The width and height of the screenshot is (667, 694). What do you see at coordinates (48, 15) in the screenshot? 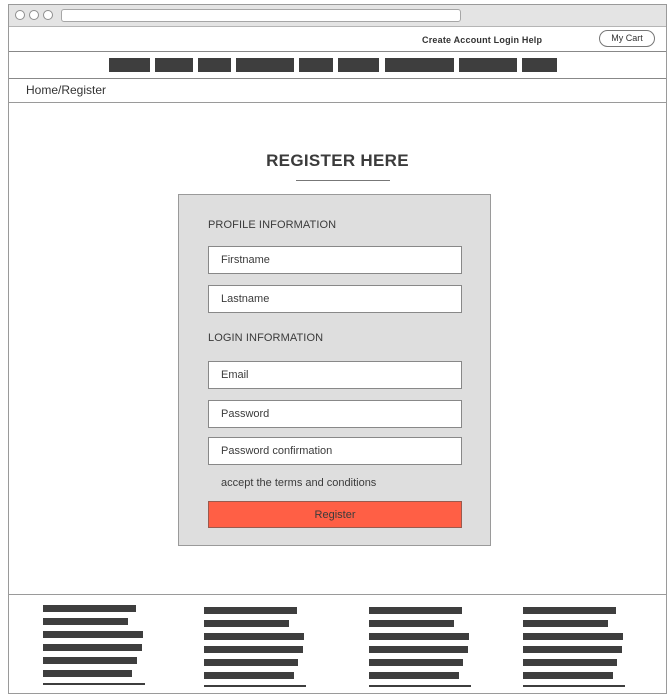
I see `window-maximize-icon` at bounding box center [48, 15].